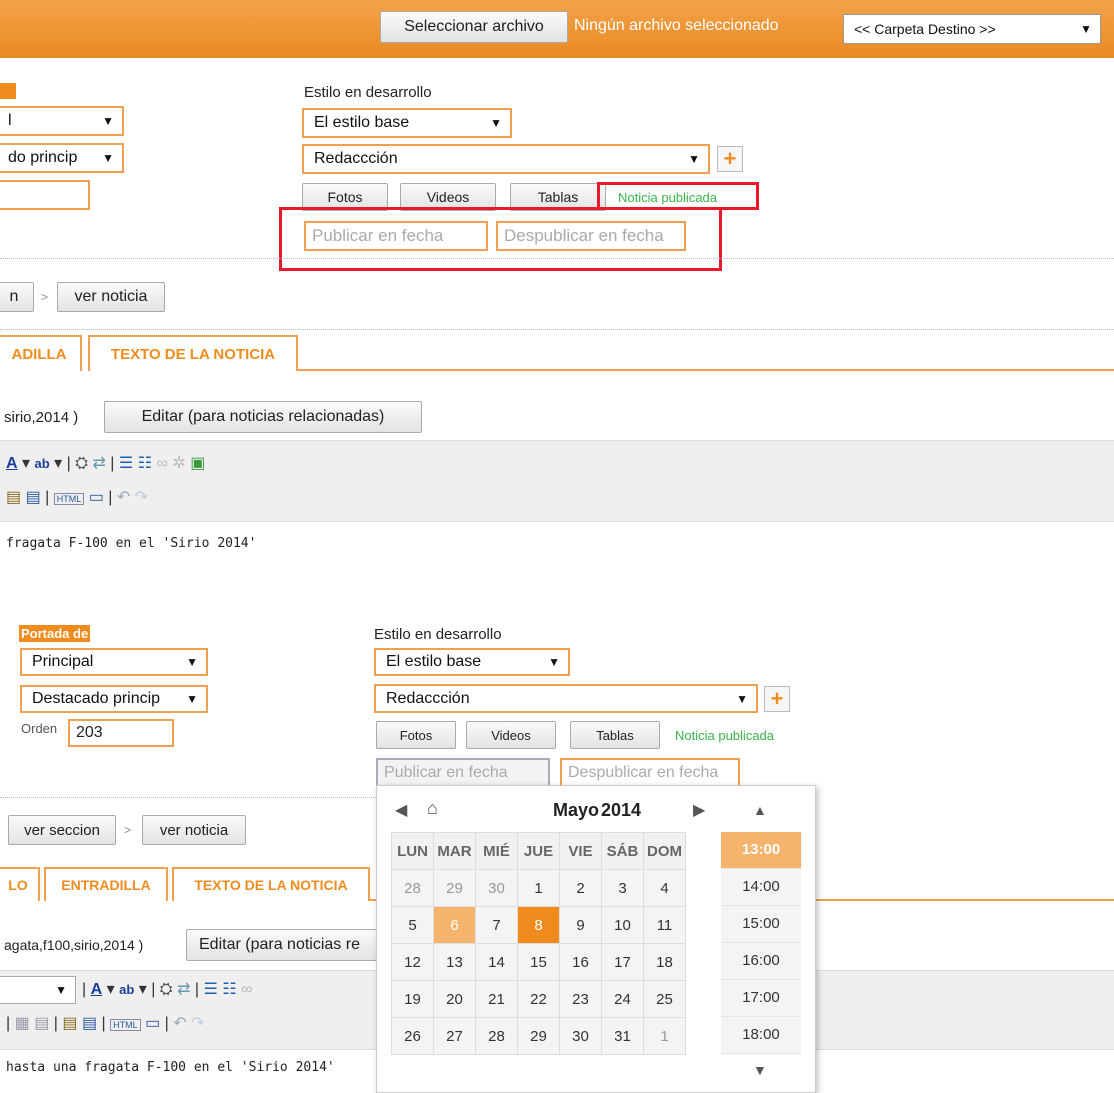 The image size is (1114, 1093). Describe the element at coordinates (760, 1070) in the screenshot. I see `time-scroll-down-icon: ▼` at that location.